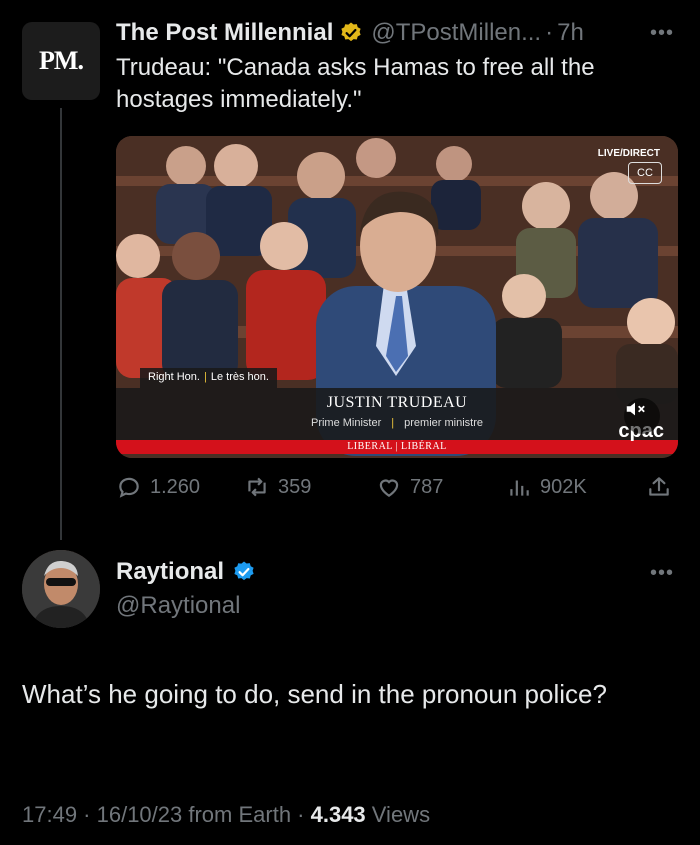 This screenshot has width=700, height=845. What do you see at coordinates (397, 446) in the screenshot?
I see `party-label: LIBERAL | LIBÉRAL` at bounding box center [397, 446].